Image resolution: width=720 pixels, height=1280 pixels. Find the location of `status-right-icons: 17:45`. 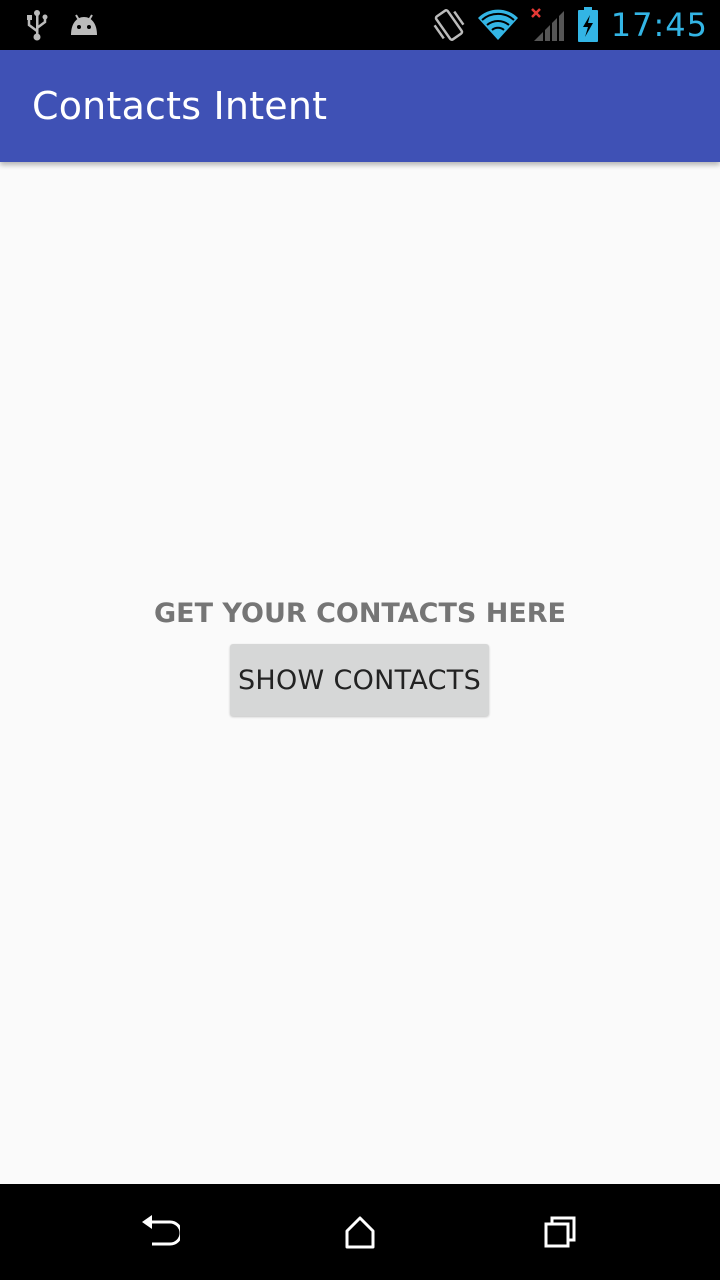

status-right-icons: 17:45 is located at coordinates (570, 25).